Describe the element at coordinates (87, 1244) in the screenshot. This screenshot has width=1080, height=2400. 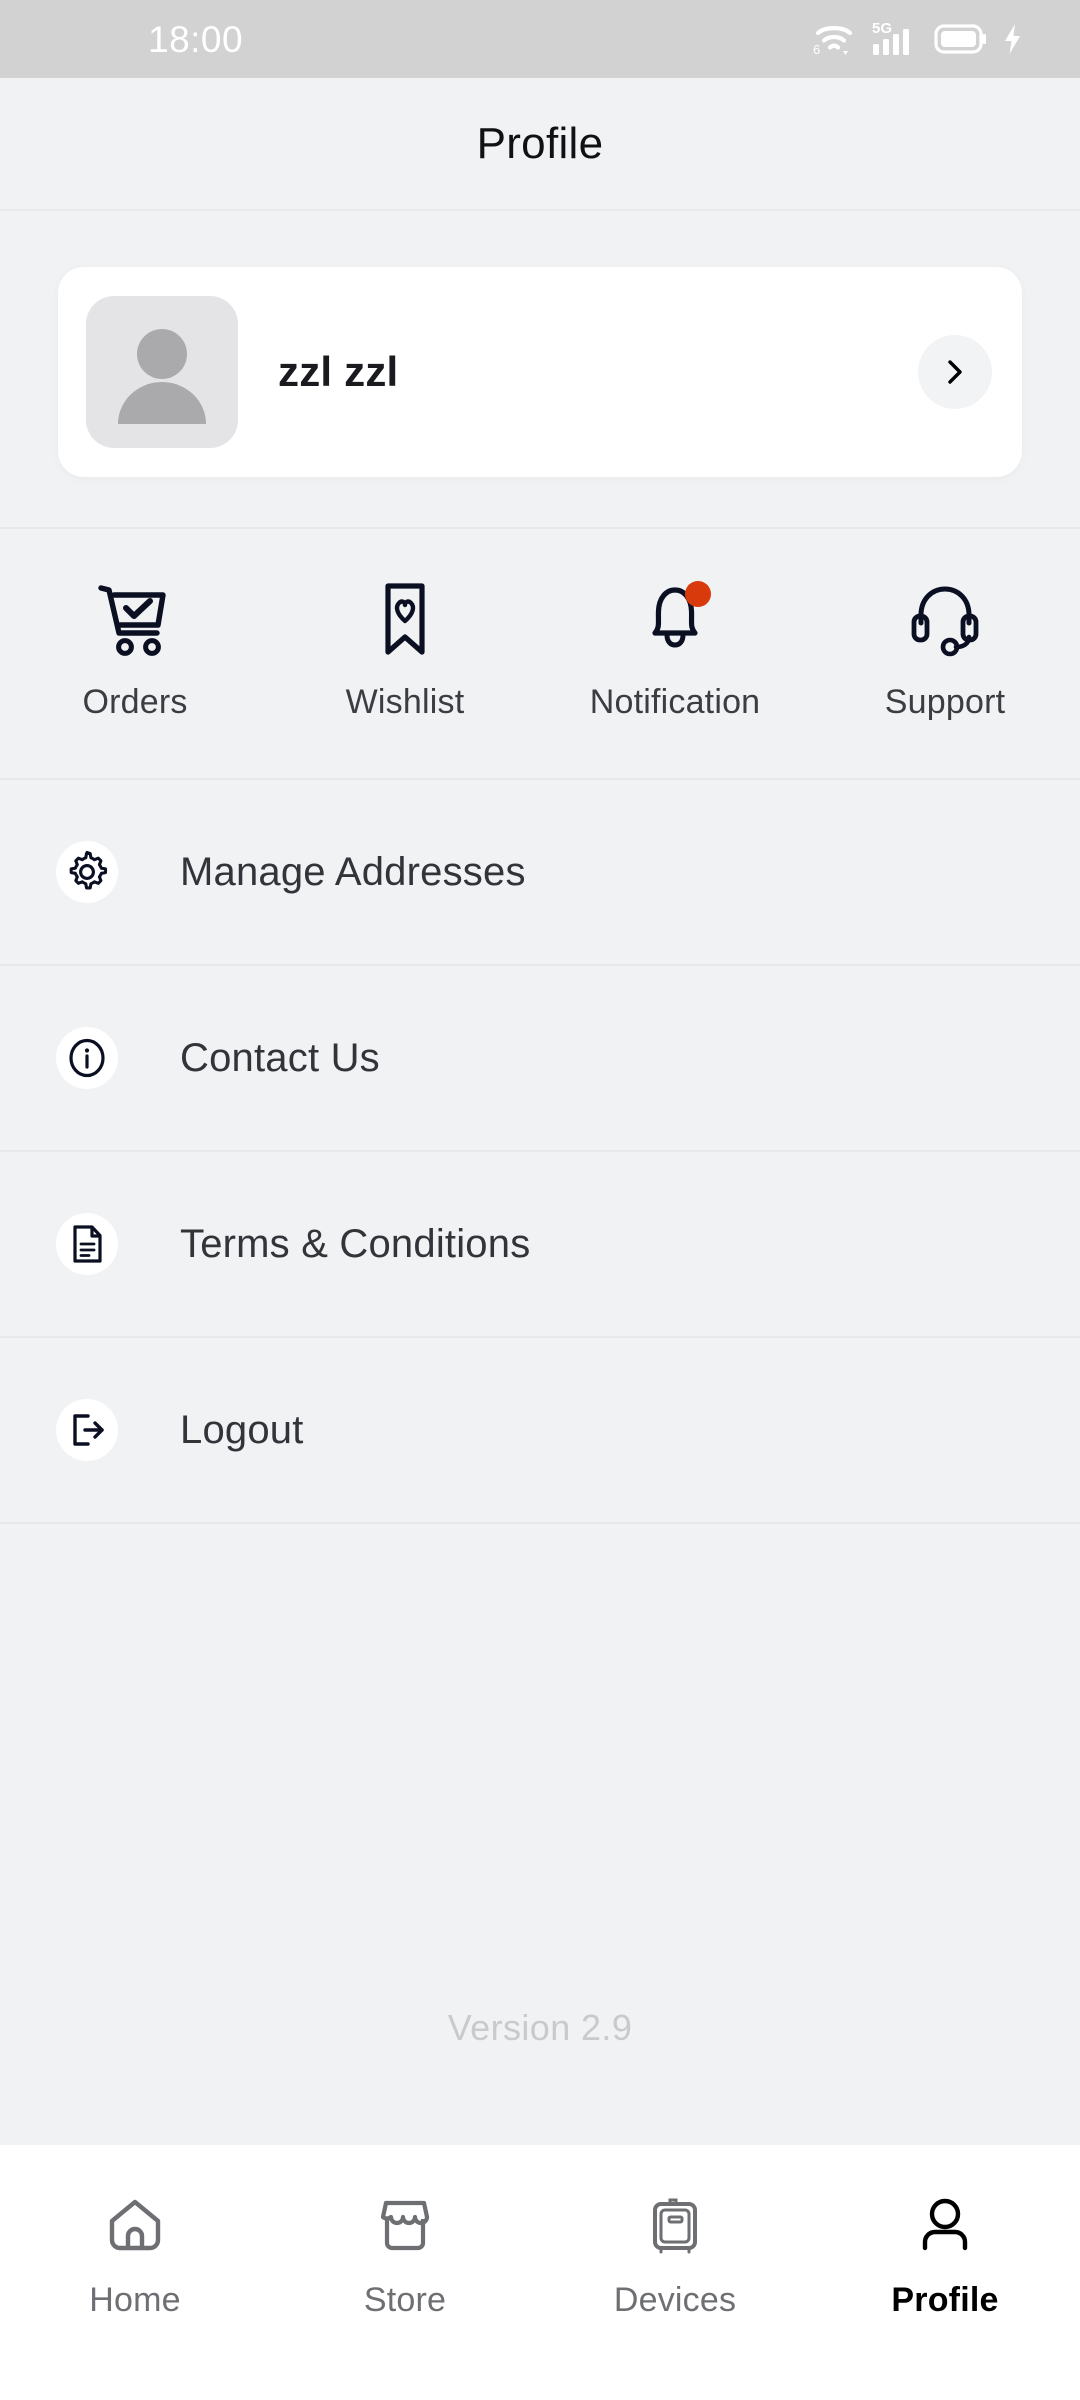
I see `document-icon` at that location.